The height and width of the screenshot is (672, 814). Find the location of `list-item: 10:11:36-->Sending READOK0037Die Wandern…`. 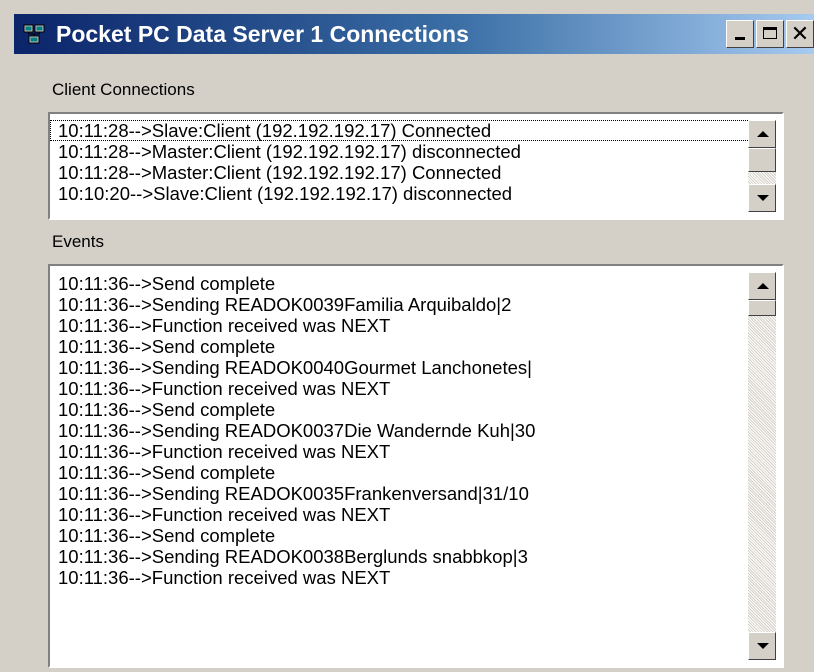

list-item: 10:11:36-->Sending READOK0037Die Wandern… is located at coordinates (401, 430).